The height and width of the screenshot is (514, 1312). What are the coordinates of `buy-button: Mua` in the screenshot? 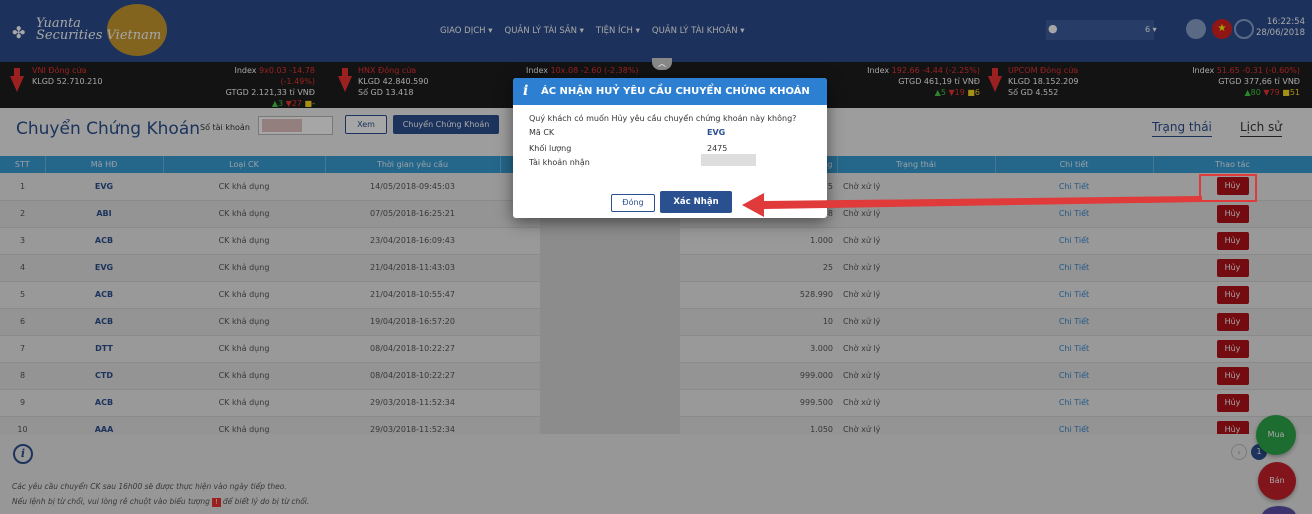 It's located at (1276, 435).